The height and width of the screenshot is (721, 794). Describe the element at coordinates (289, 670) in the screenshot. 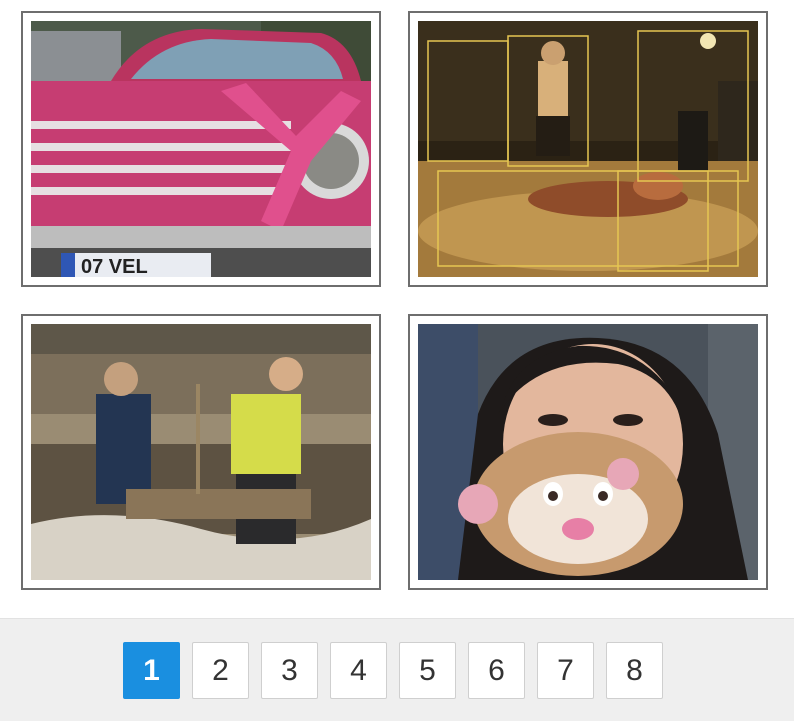

I see `page-button-3: 3` at that location.